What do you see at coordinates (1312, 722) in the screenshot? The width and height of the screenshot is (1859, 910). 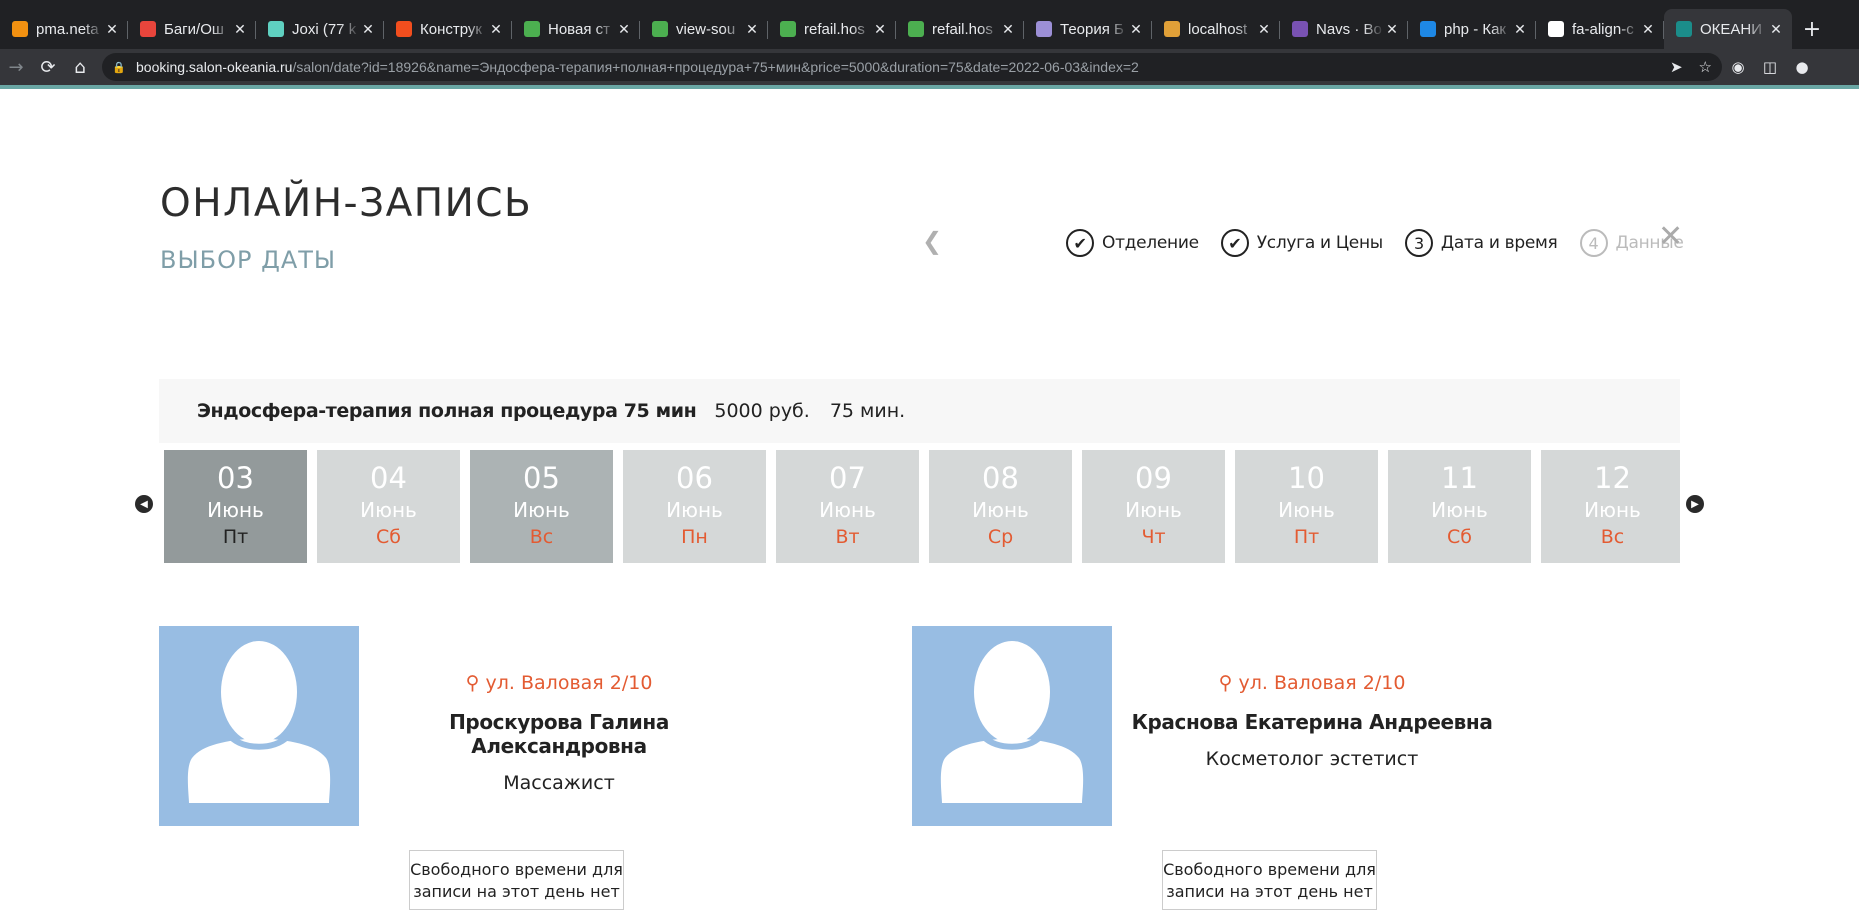 I see `specialist-name: Краснова Екатерина Андреевна` at bounding box center [1312, 722].